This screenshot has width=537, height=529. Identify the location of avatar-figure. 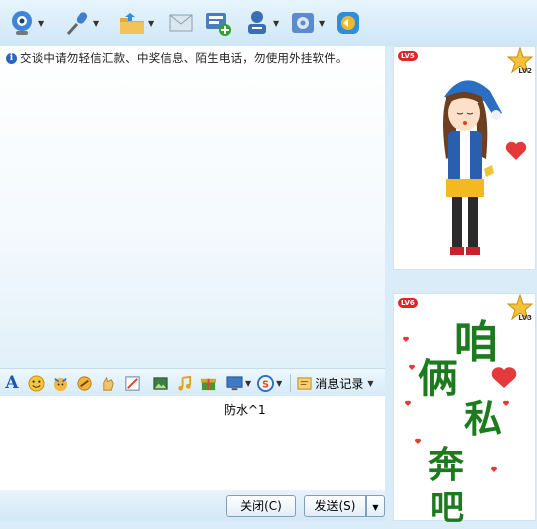
(472, 167).